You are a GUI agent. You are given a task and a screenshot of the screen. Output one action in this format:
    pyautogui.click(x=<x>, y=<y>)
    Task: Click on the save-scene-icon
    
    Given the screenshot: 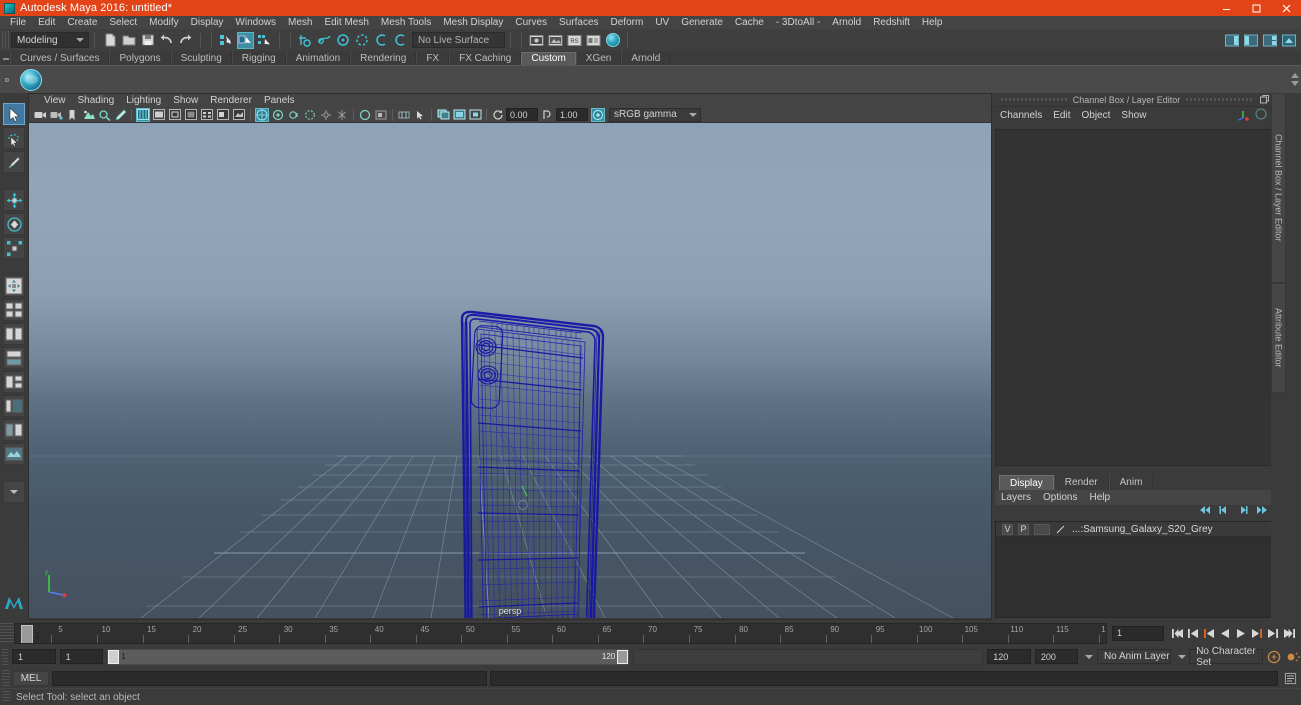 What is the action you would take?
    pyautogui.click(x=147, y=40)
    